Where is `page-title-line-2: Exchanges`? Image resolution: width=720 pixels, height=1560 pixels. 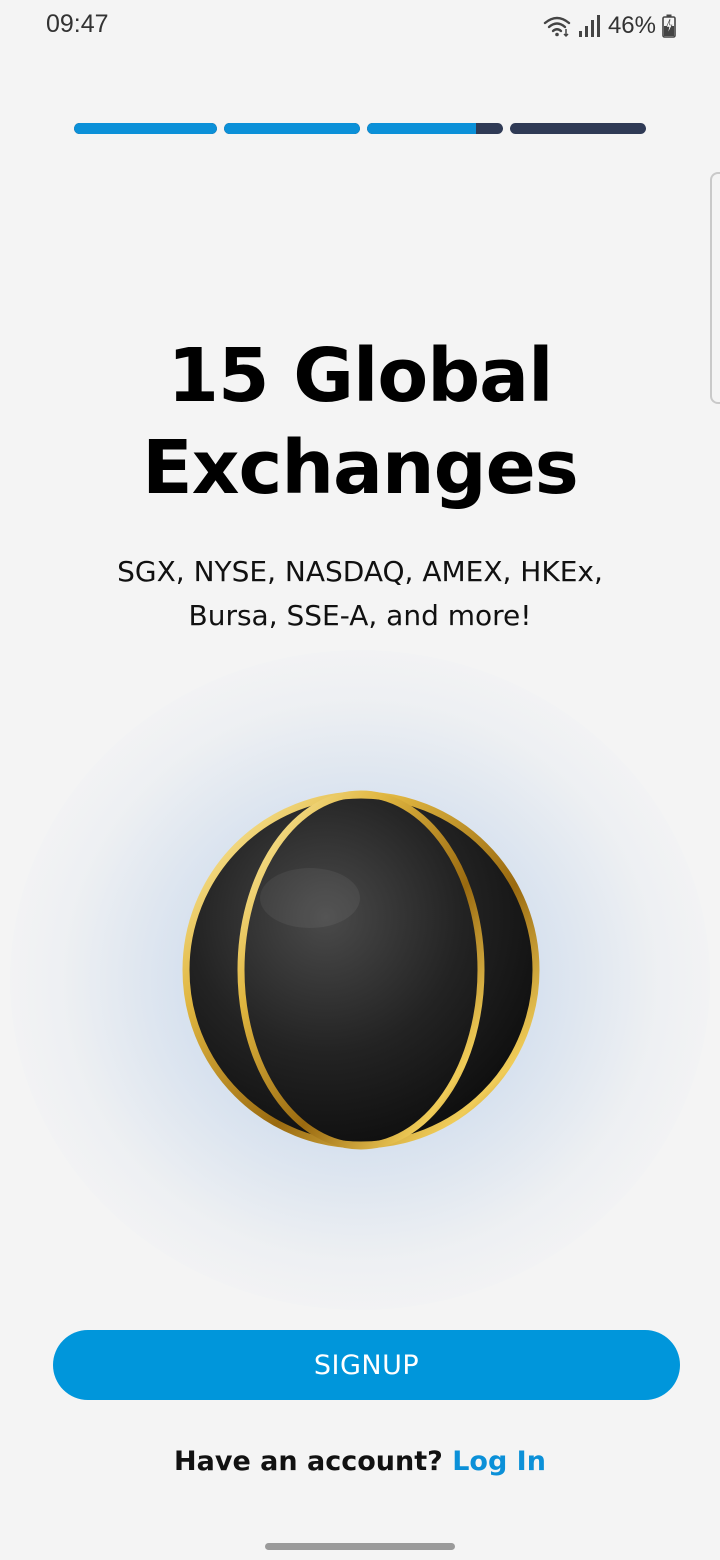
page-title-line-2: Exchanges is located at coordinates (360, 468).